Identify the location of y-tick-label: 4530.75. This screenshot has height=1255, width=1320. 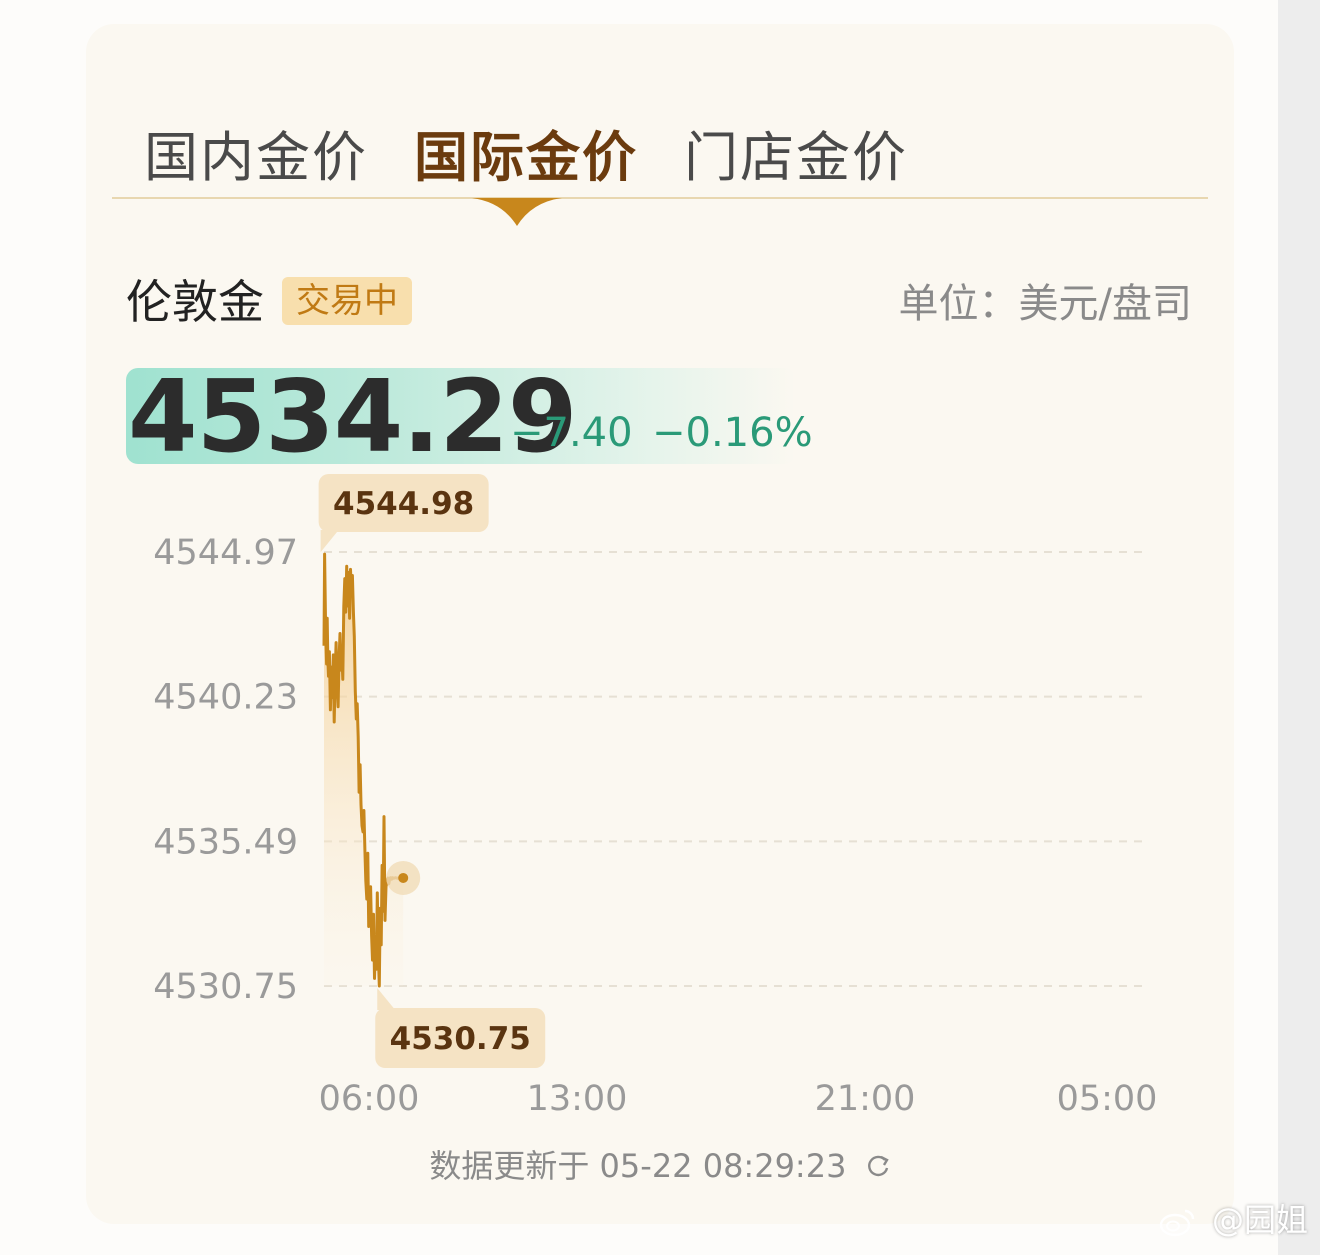
(225, 987).